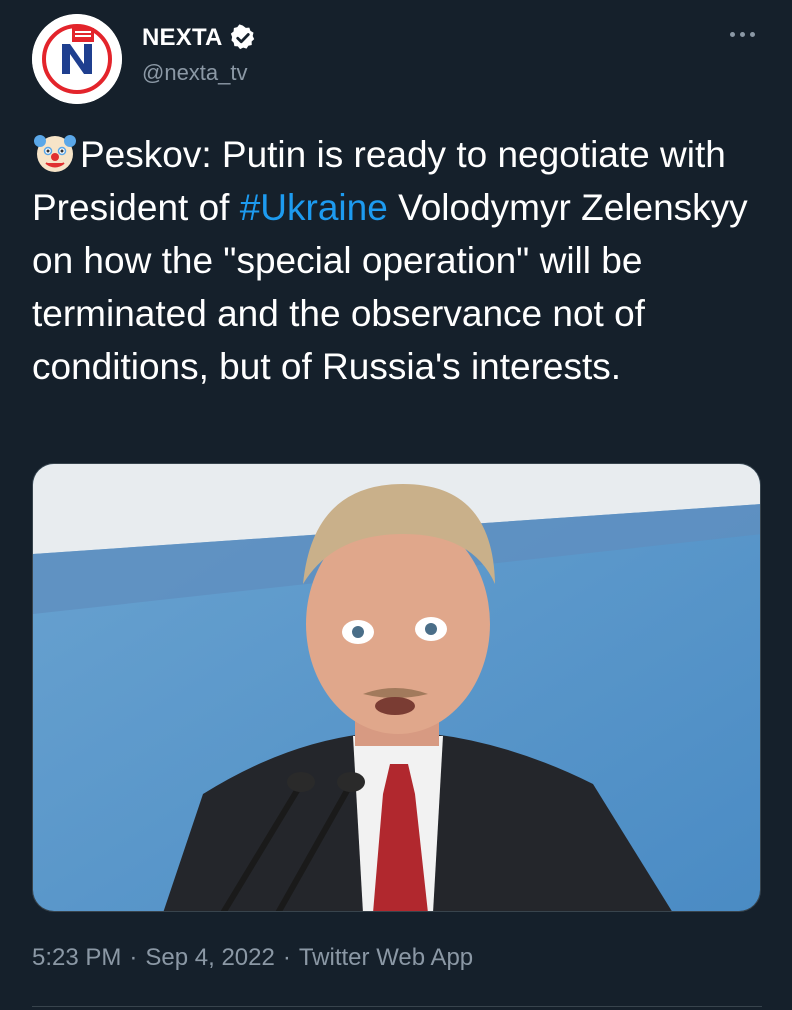 The image size is (792, 1010). I want to click on author-display-name: NEXTA, so click(182, 38).